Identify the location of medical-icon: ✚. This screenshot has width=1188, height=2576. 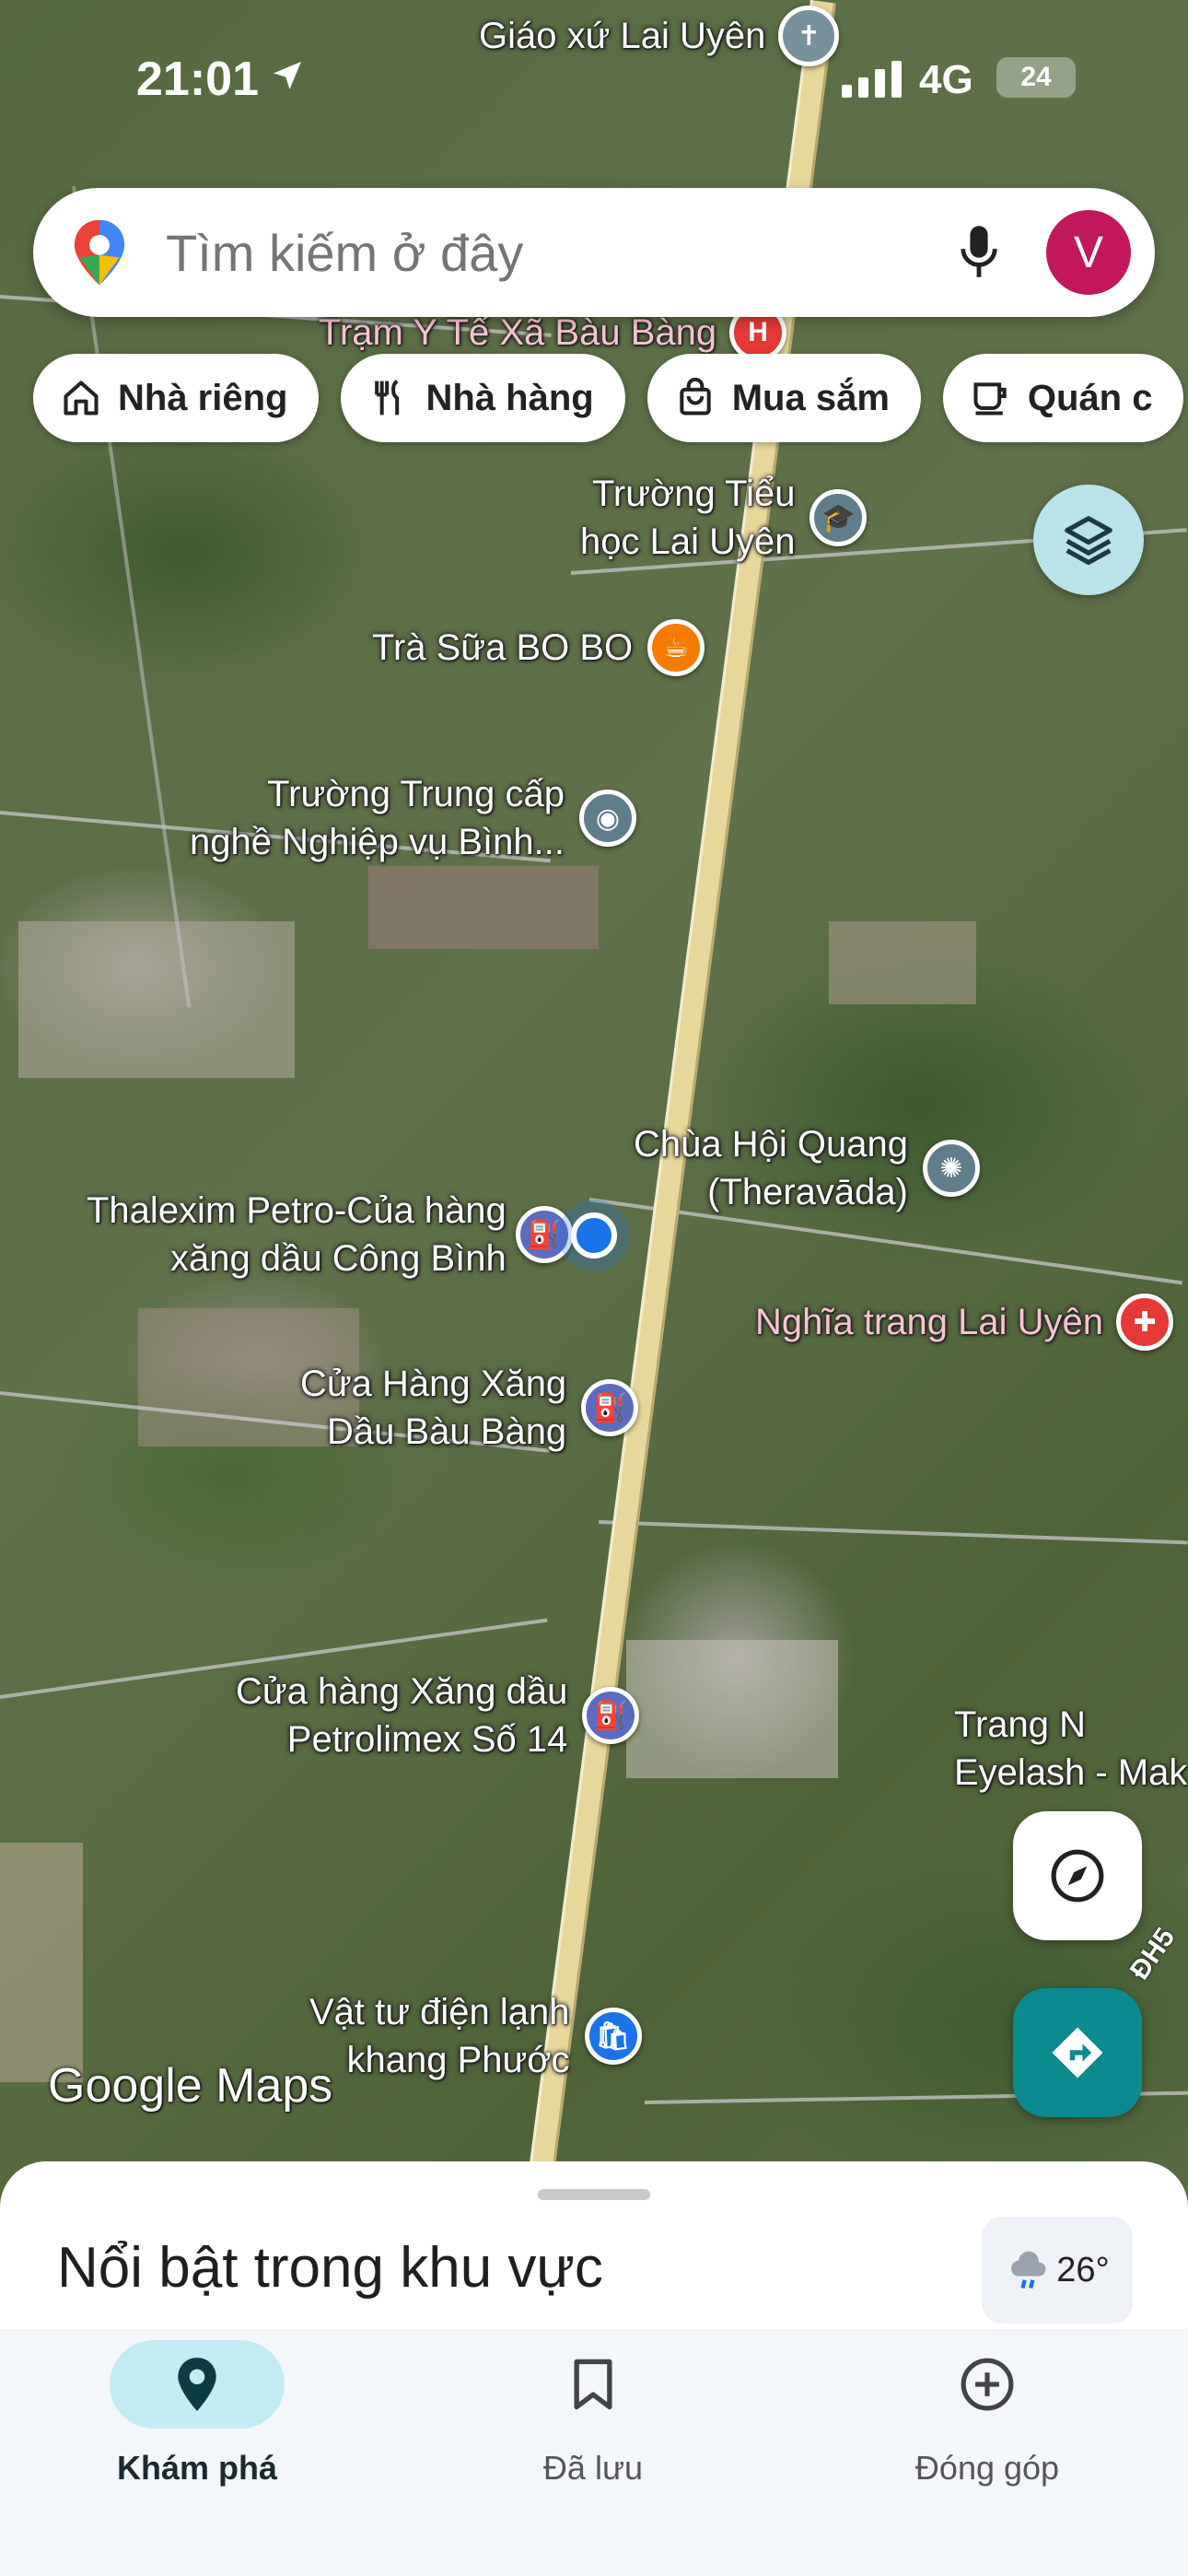
(1145, 1322).